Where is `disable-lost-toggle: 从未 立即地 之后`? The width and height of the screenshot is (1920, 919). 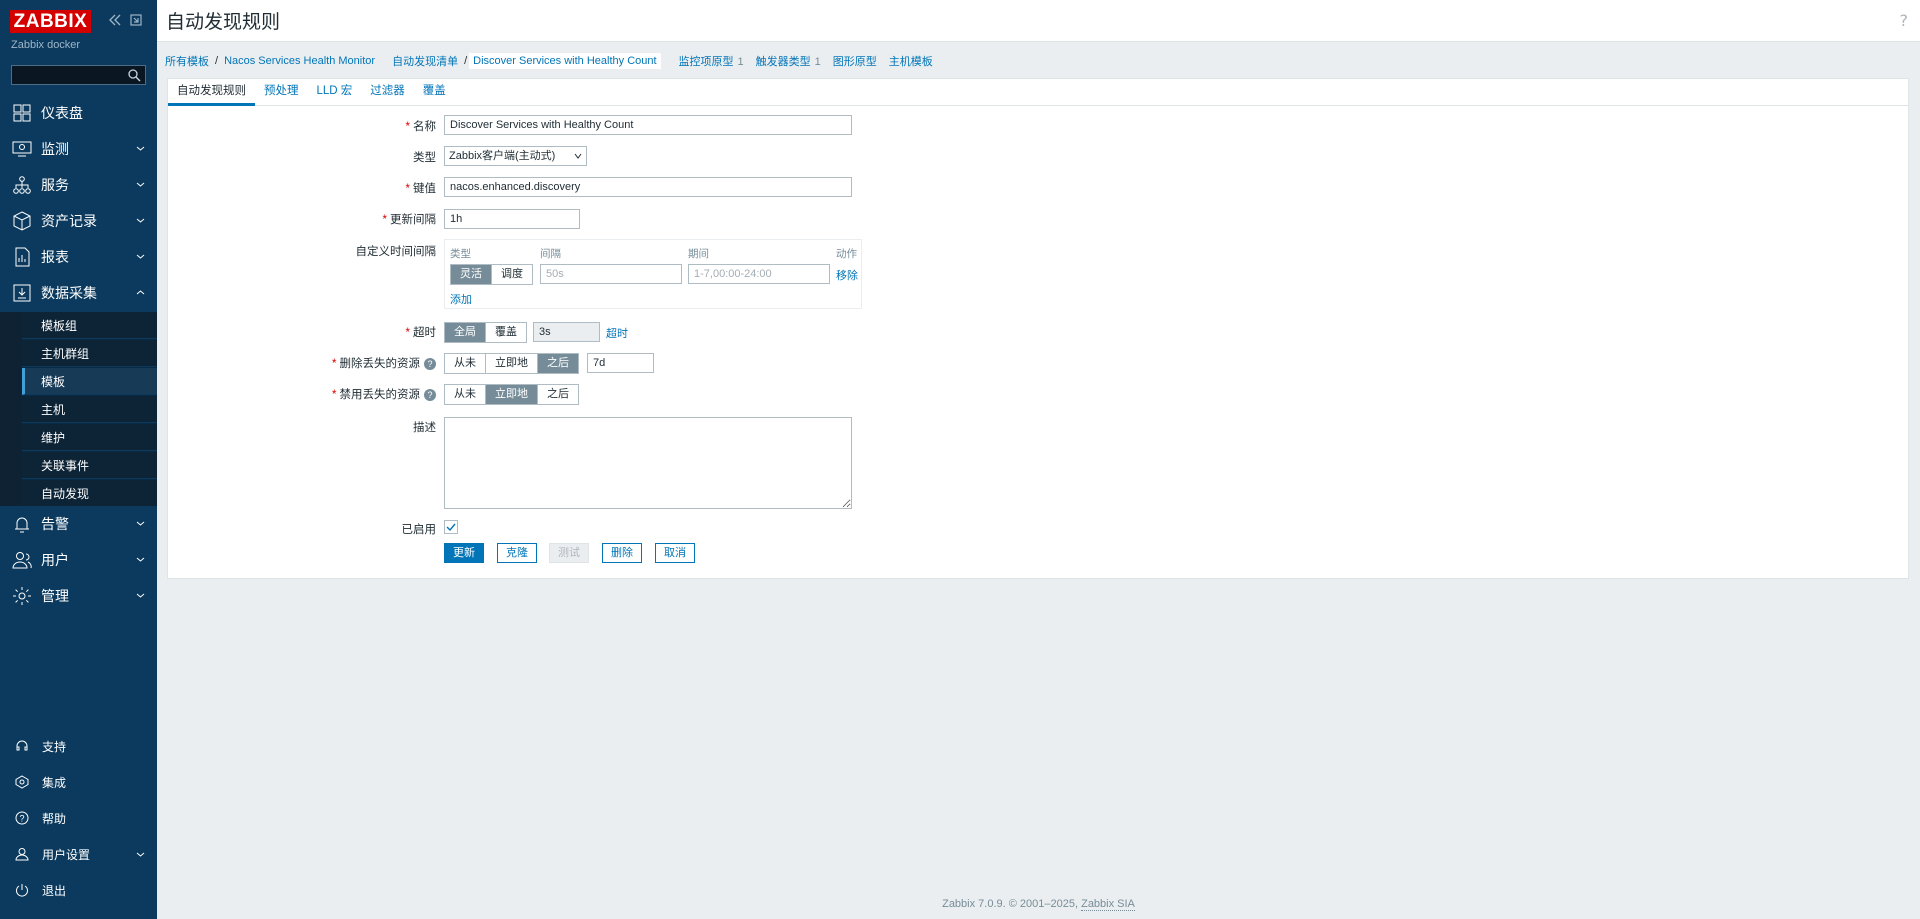
disable-lost-toggle: 从未 立即地 之后 is located at coordinates (511, 394).